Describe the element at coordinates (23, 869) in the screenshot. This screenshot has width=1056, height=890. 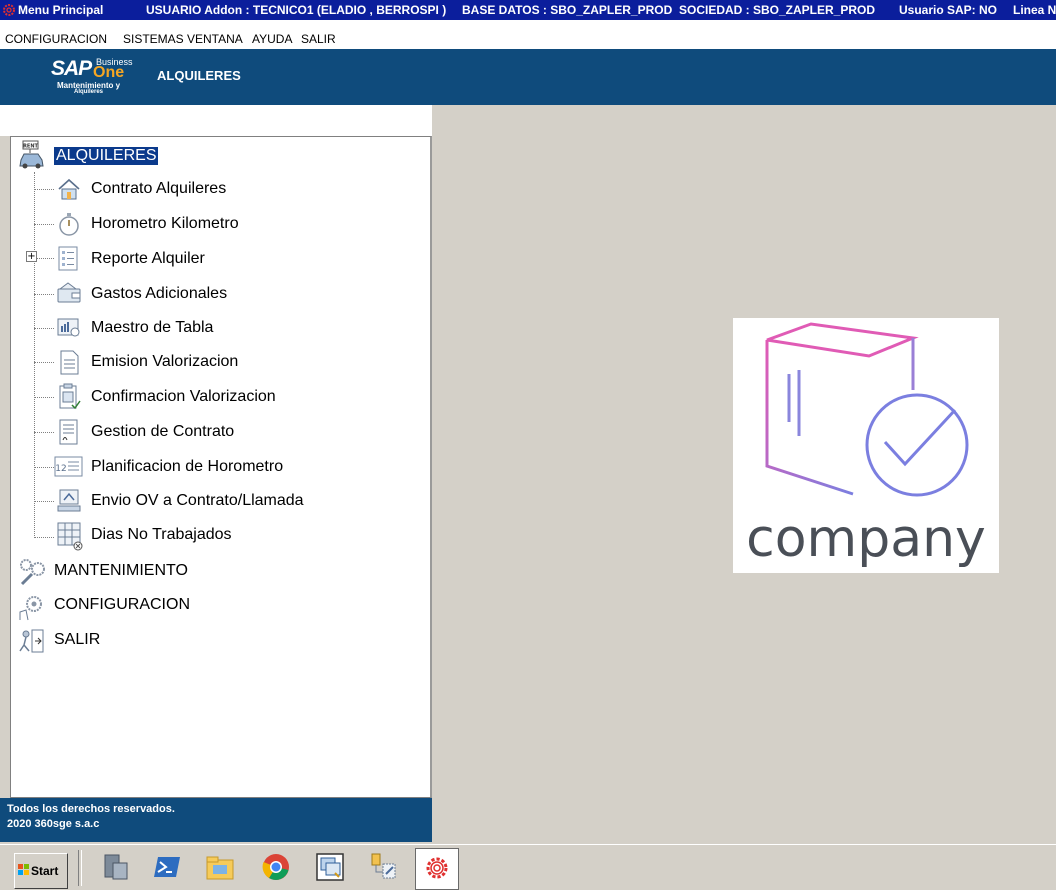
I see `windows-flag-icon` at that location.